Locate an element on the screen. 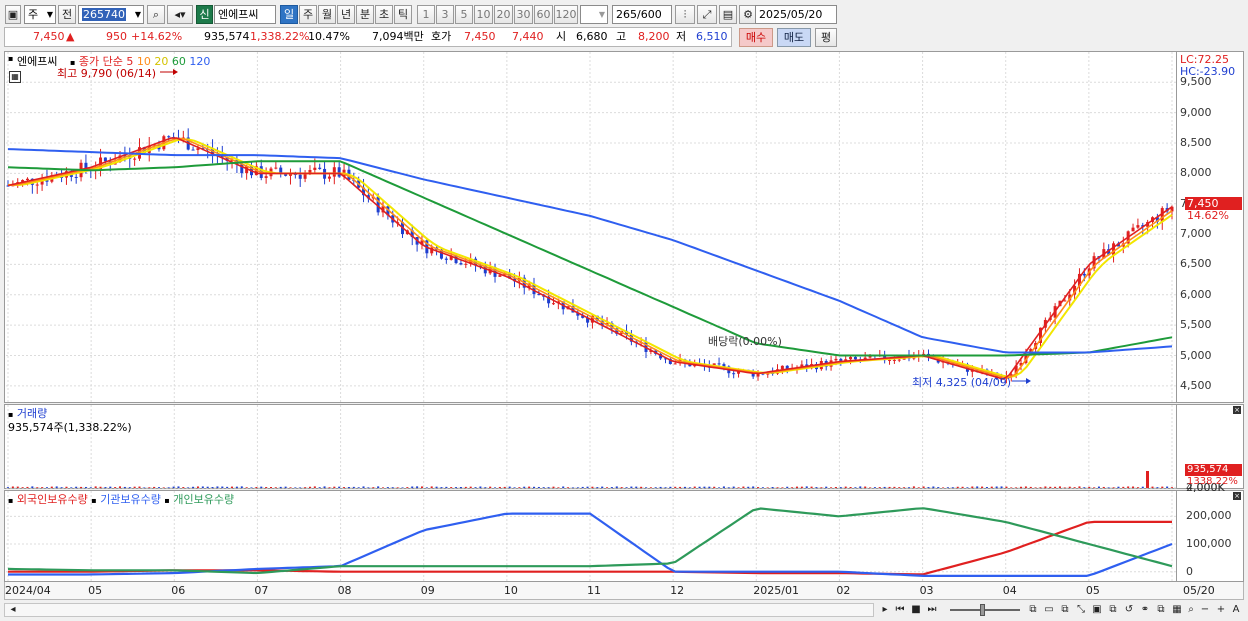 This screenshot has width=1248, height=621. ma-legend-120: 120 is located at coordinates (200, 61).